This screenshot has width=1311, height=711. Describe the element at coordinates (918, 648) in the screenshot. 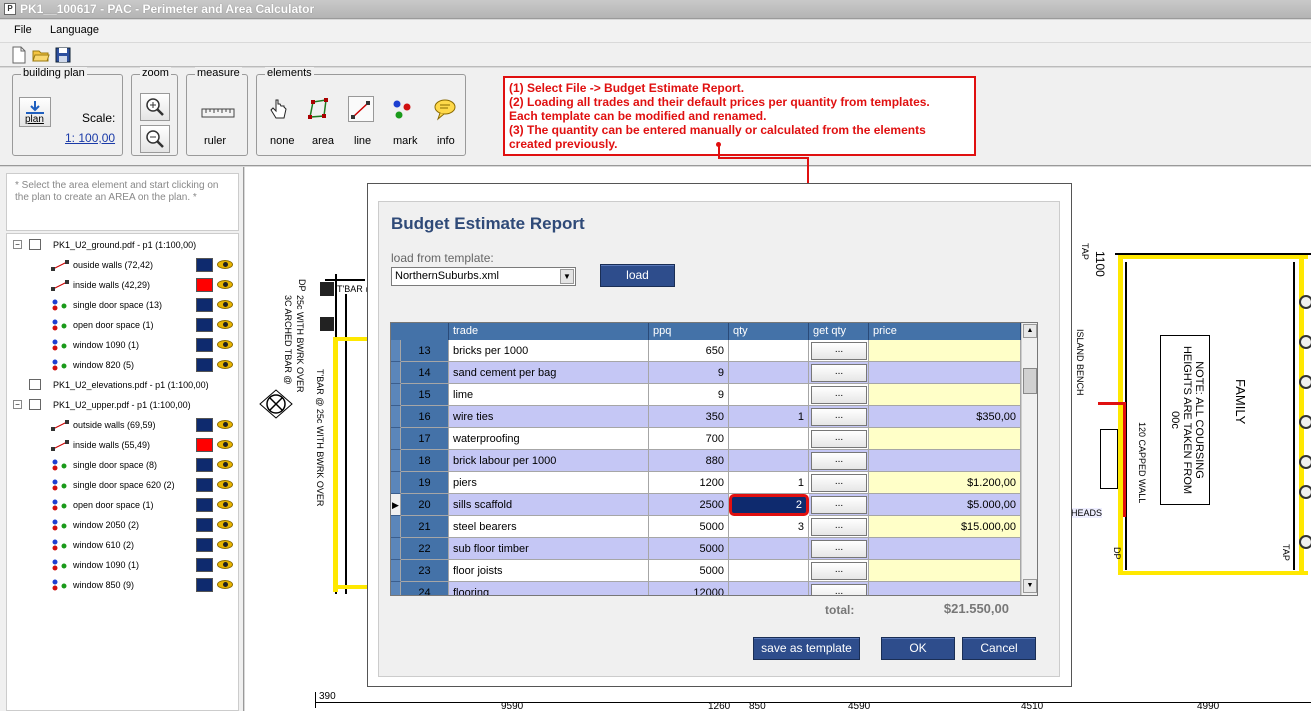

I see `ok-button: OK` at that location.